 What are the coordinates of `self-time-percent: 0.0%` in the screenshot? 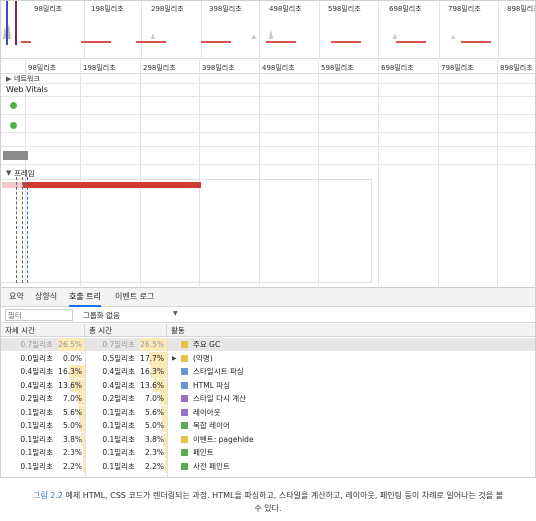 It's located at (72, 358).